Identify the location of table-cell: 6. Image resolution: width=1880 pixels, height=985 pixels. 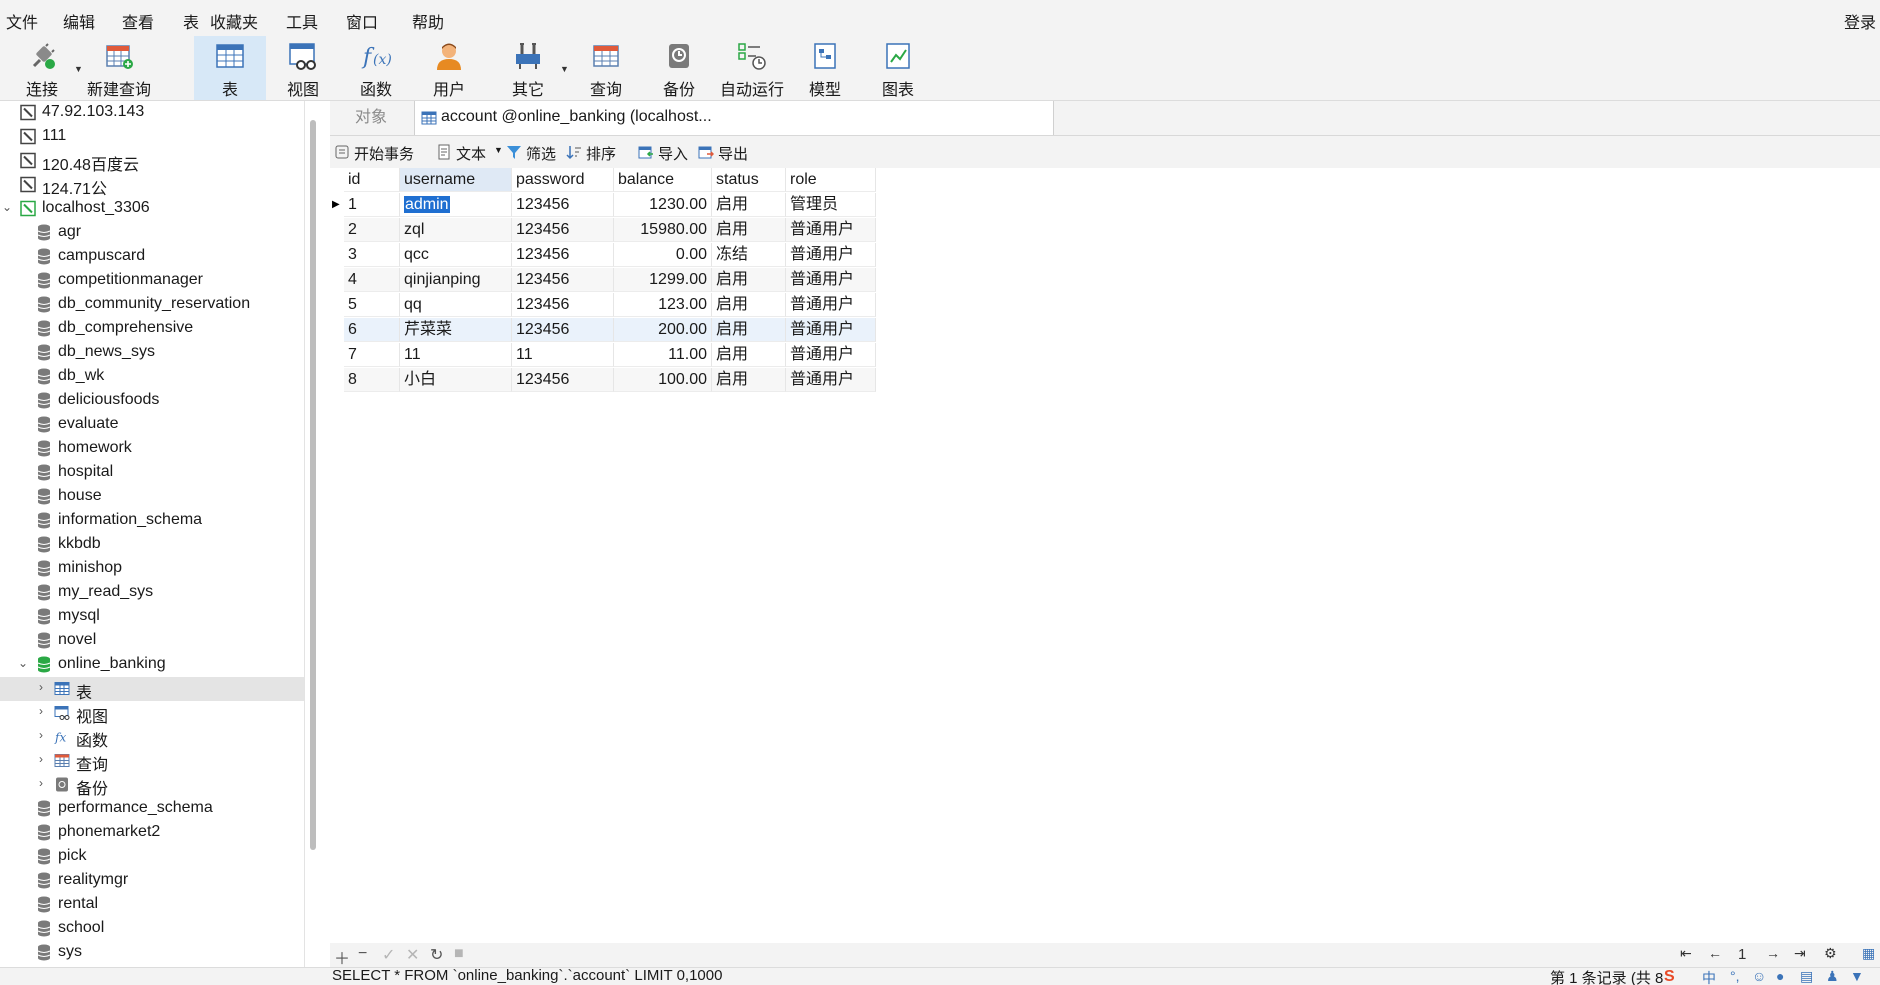
(372, 330).